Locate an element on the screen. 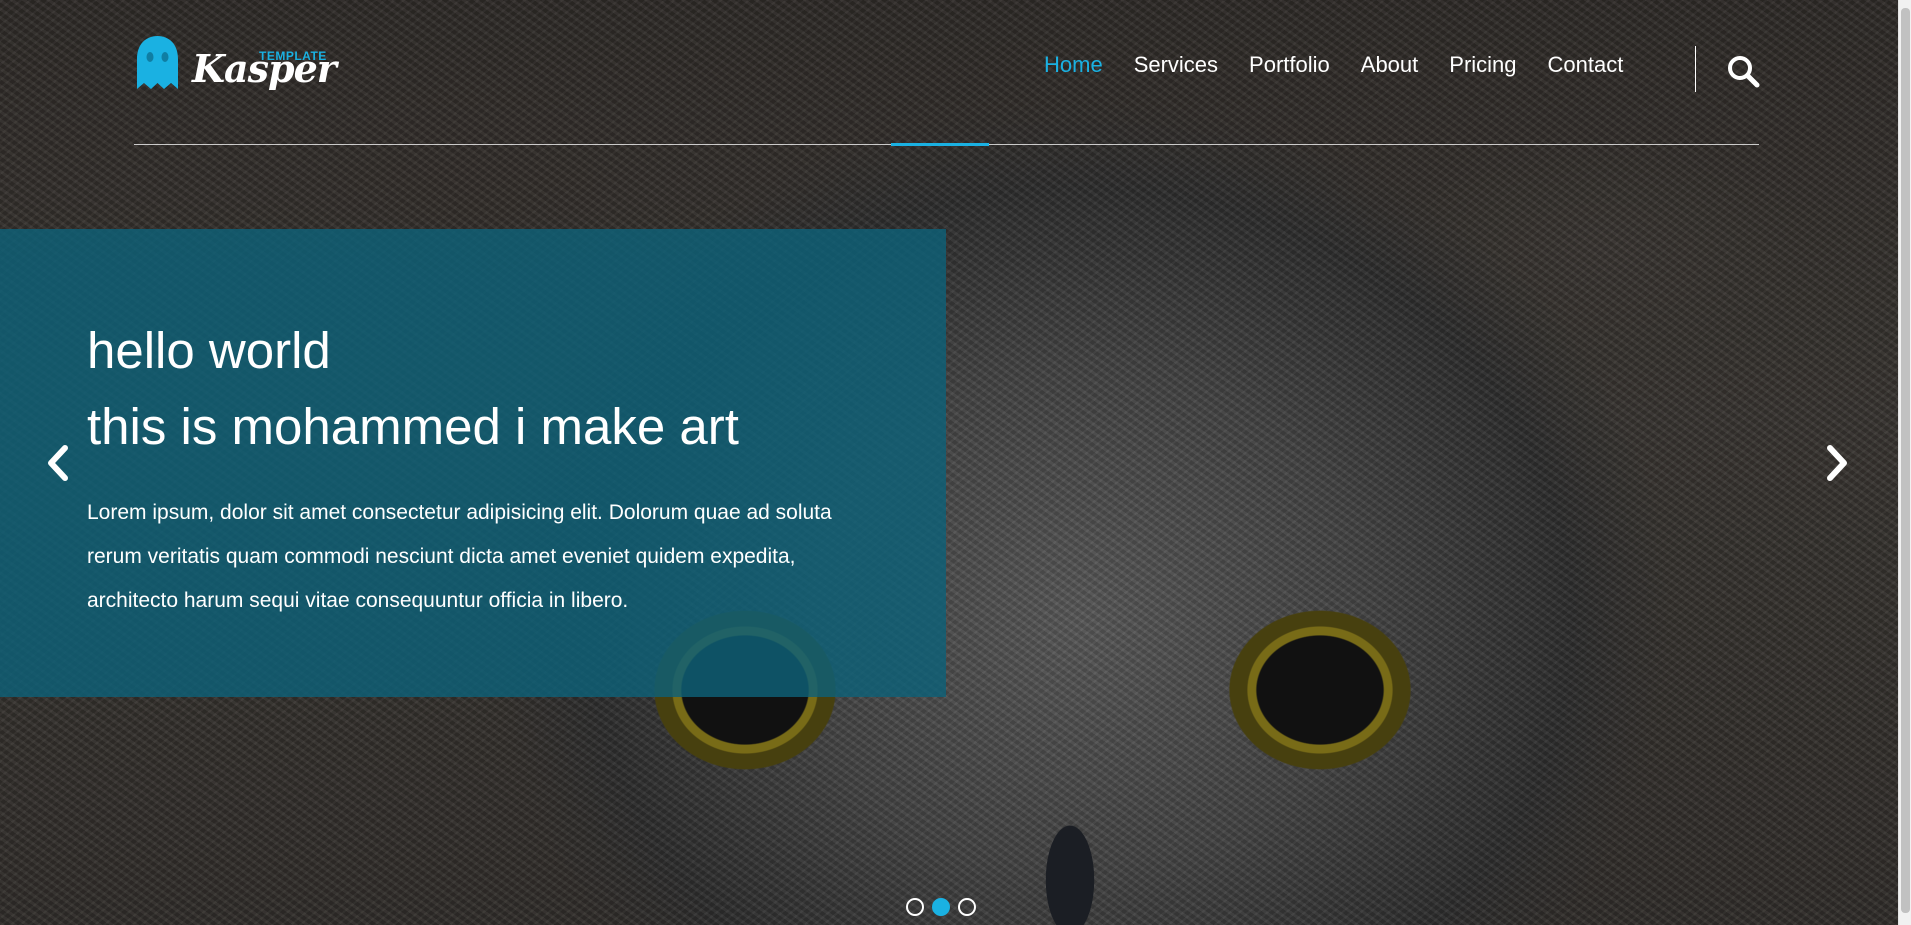  search-icon is located at coordinates (1743, 71).